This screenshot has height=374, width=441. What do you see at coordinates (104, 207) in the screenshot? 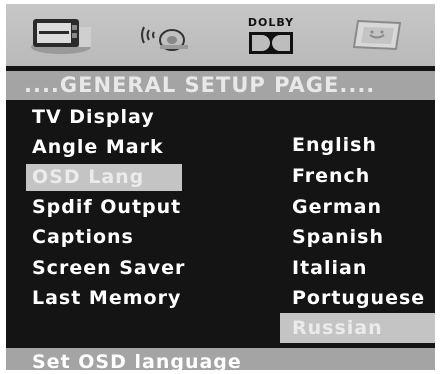
I see `menu-item-spdif-output: Spdif Output` at bounding box center [104, 207].